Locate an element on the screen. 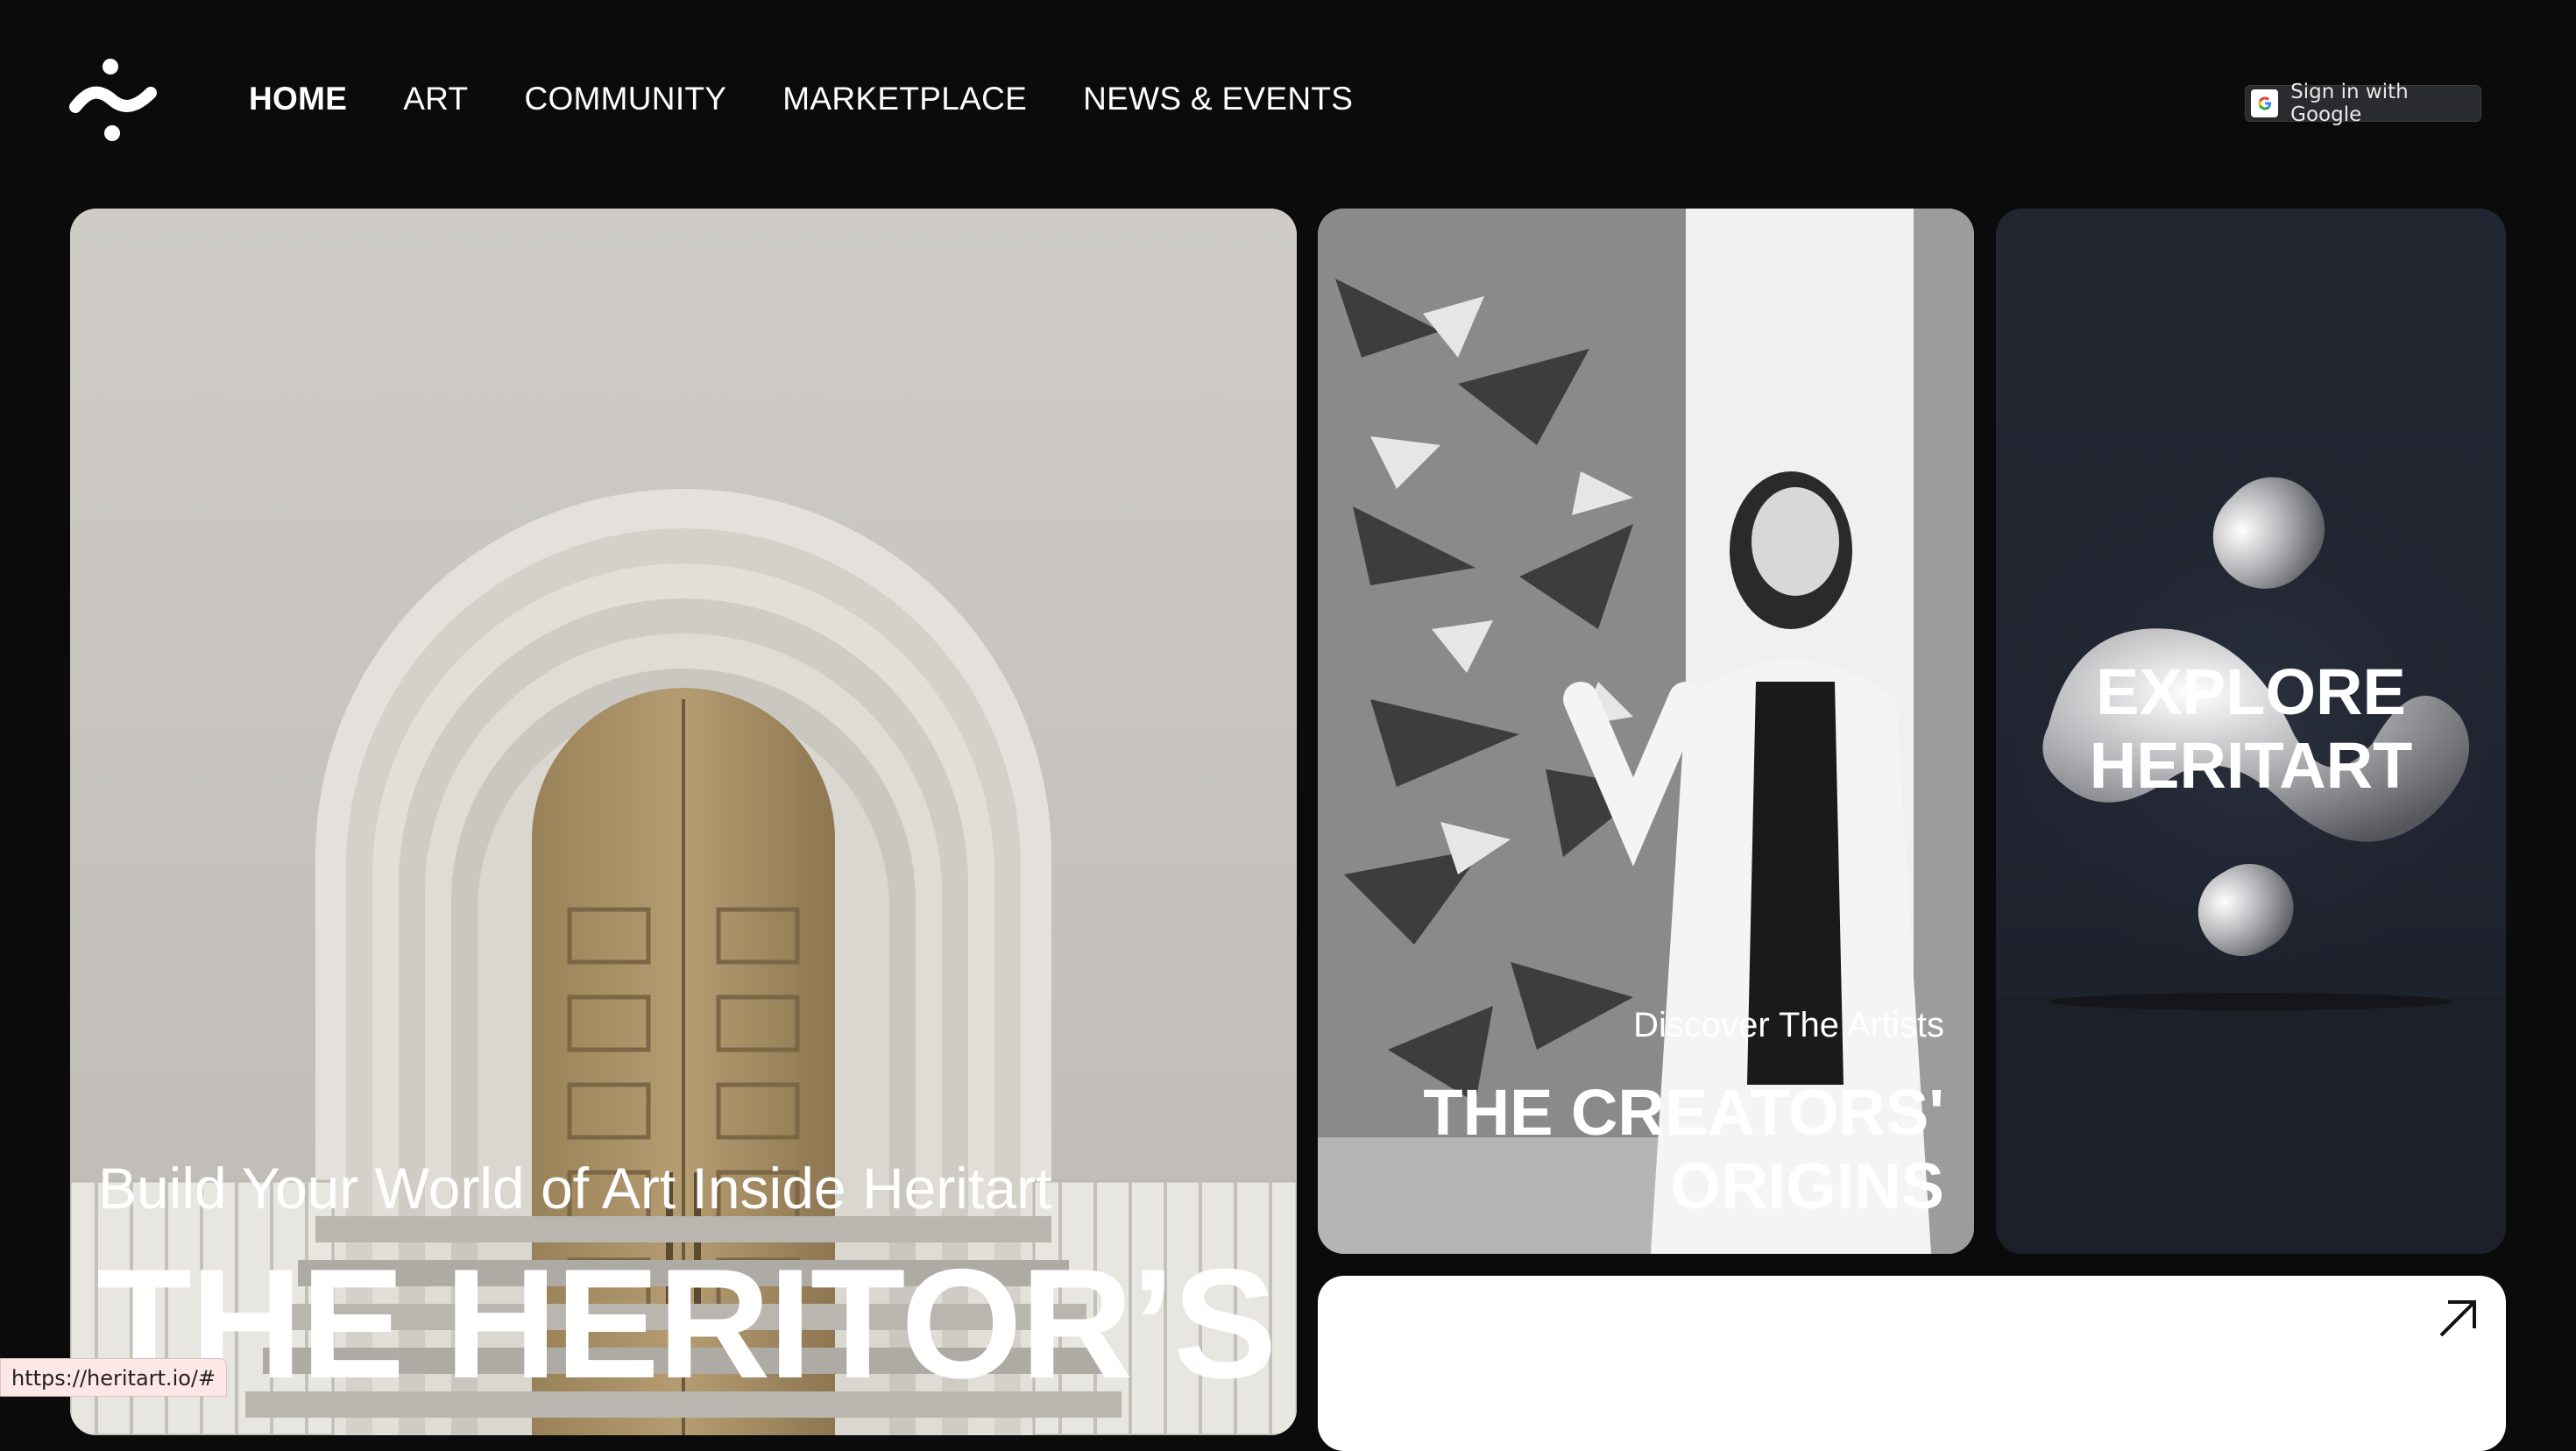 This screenshot has height=1451, width=2576. explore-title: EXPLORE HERITART is located at coordinates (2251, 729).